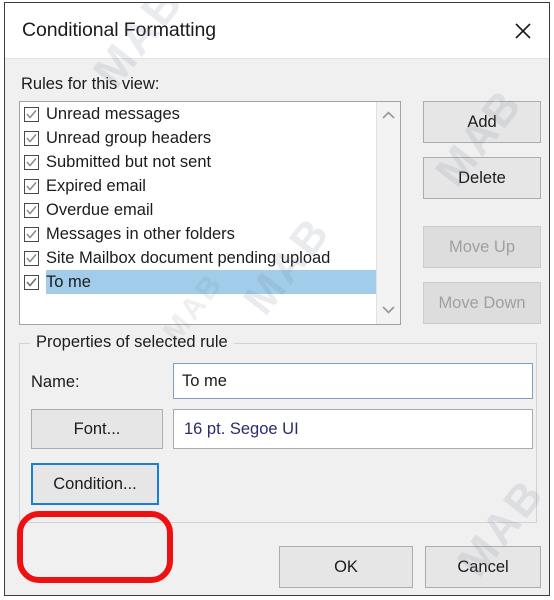 This screenshot has height=600, width=554. Describe the element at coordinates (346, 567) in the screenshot. I see `ok-button: OK` at that location.